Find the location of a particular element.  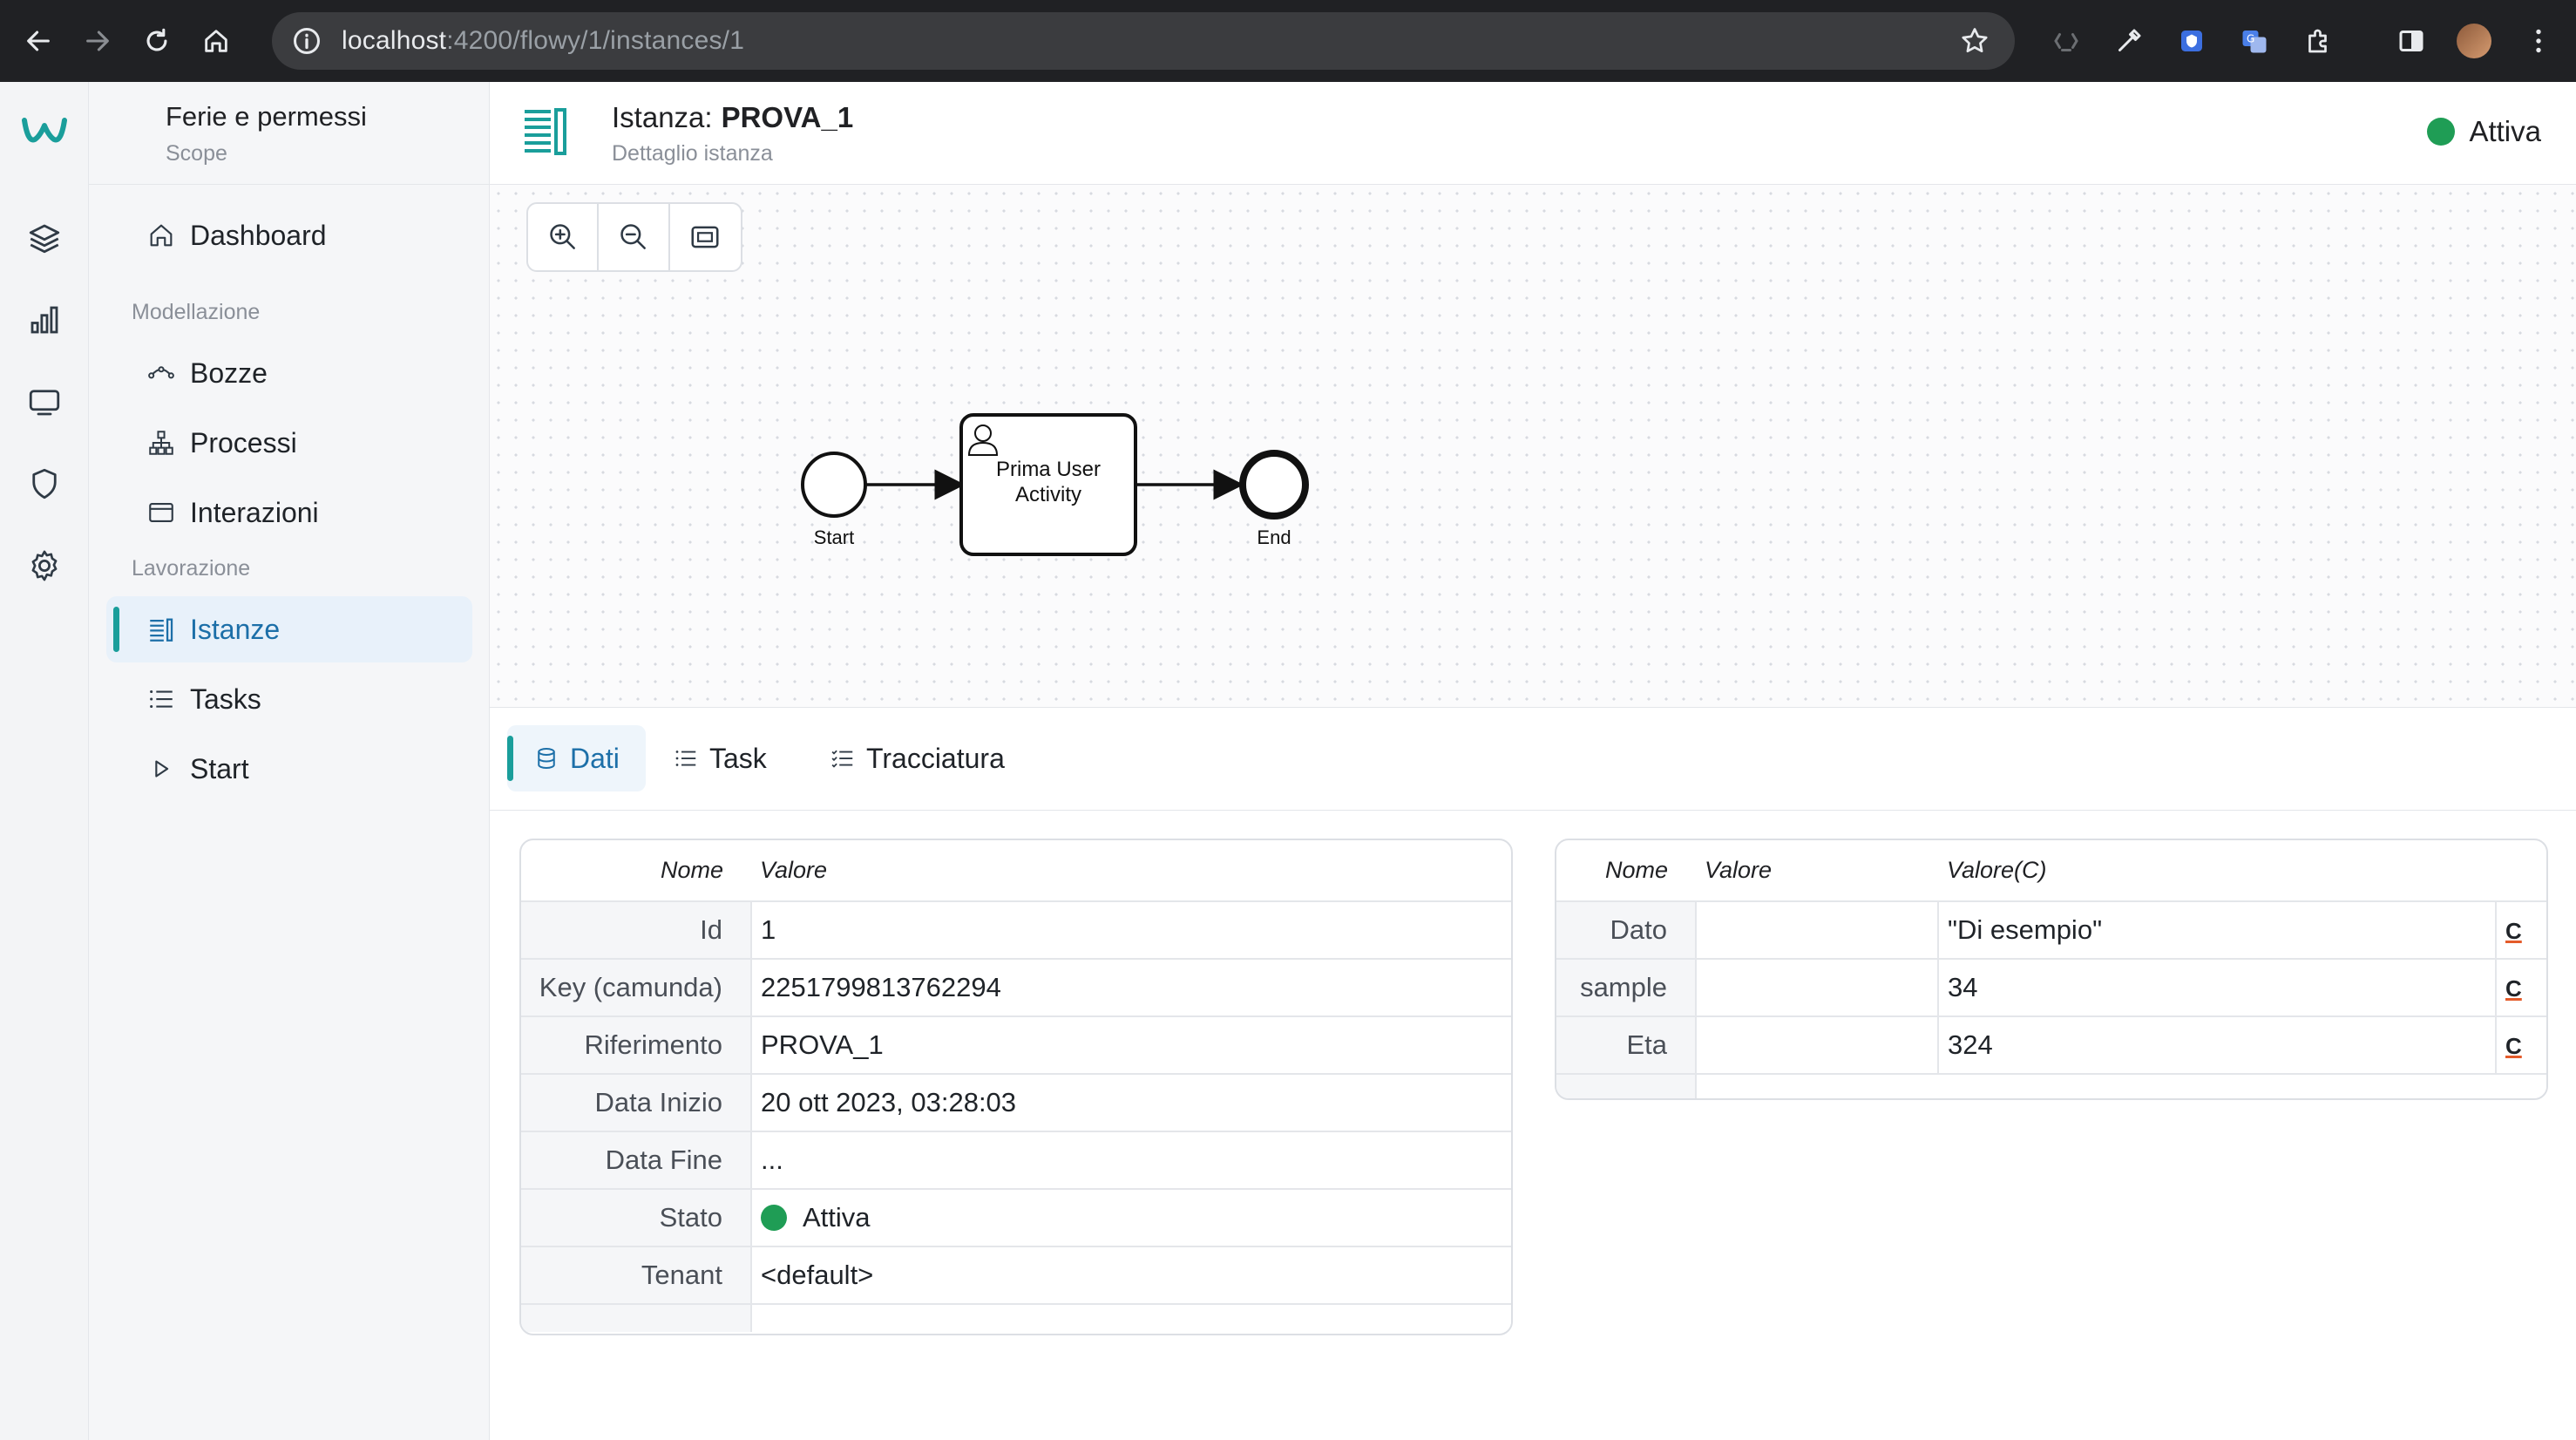

table-footer-row is located at coordinates (2051, 1085).